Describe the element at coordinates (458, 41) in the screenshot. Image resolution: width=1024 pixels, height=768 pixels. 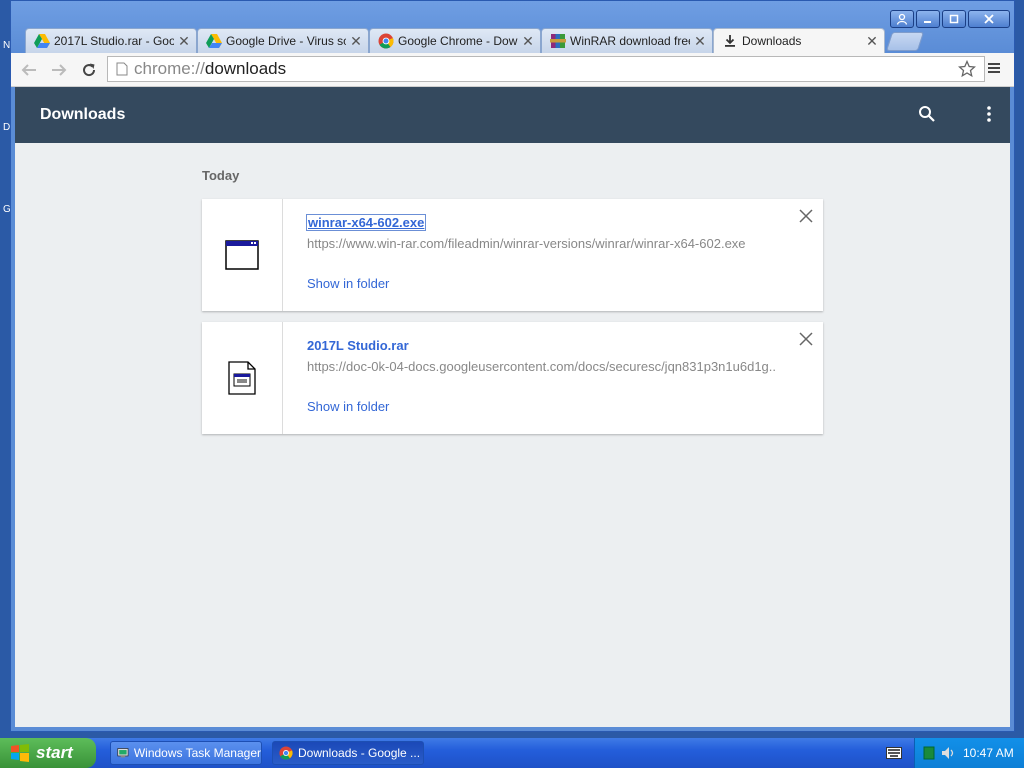
I see `tab-title: Google Chrome - Downlo` at that location.